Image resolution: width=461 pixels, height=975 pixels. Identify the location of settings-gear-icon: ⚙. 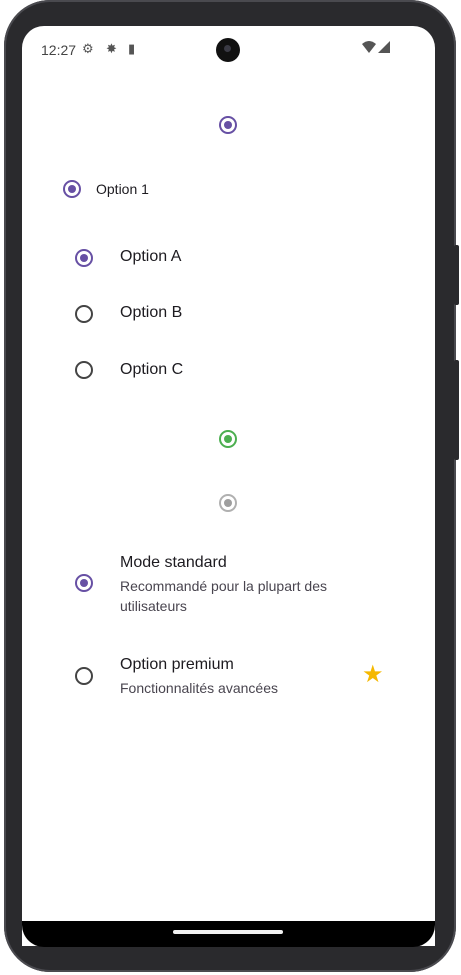
(88, 48).